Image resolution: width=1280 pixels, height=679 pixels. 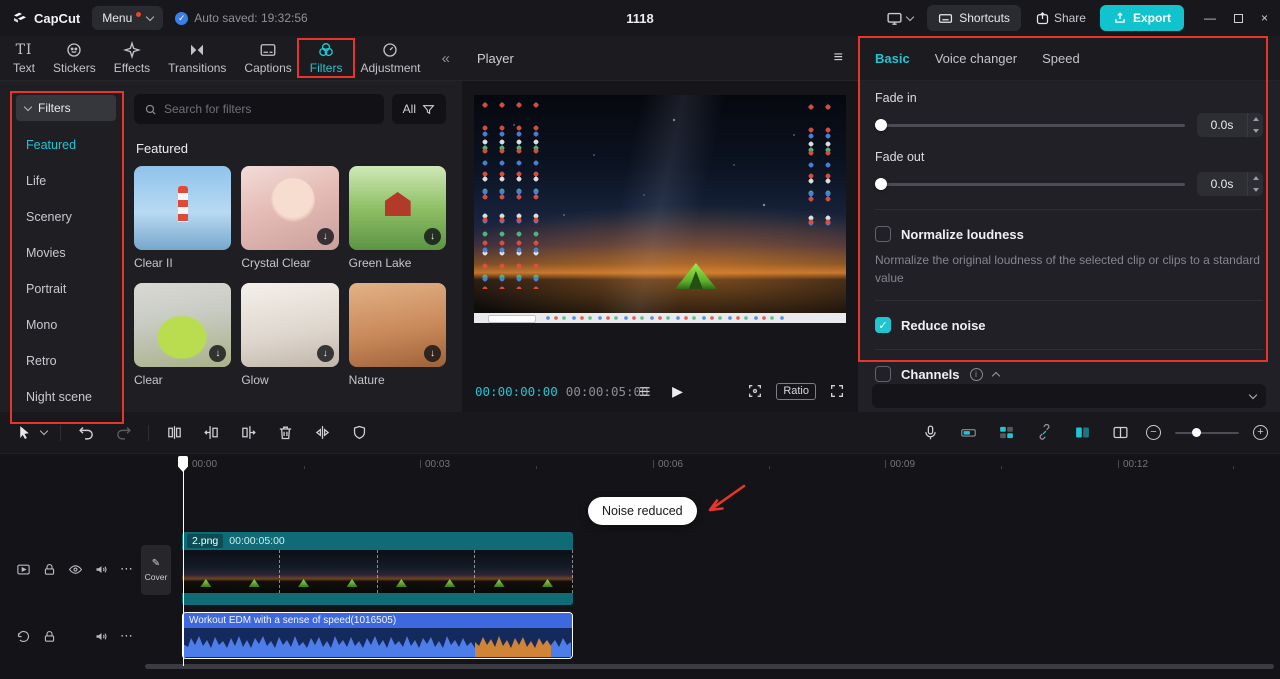 I want to click on timeline-horizontal-scrollbar, so click(x=709, y=666).